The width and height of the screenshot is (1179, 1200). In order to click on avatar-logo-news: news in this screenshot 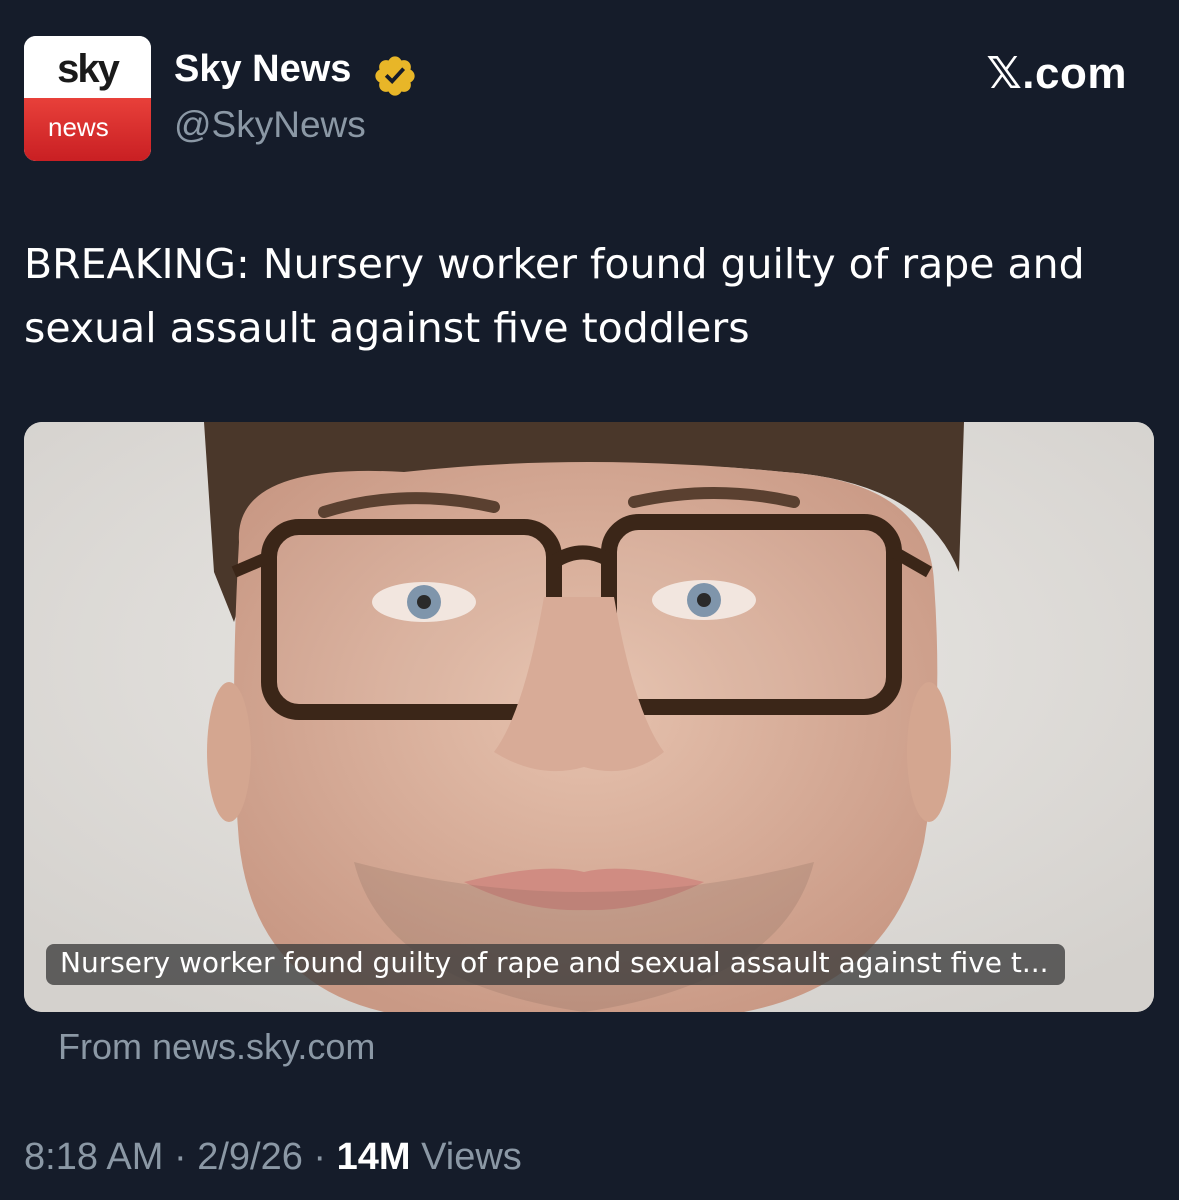, I will do `click(78, 127)`.